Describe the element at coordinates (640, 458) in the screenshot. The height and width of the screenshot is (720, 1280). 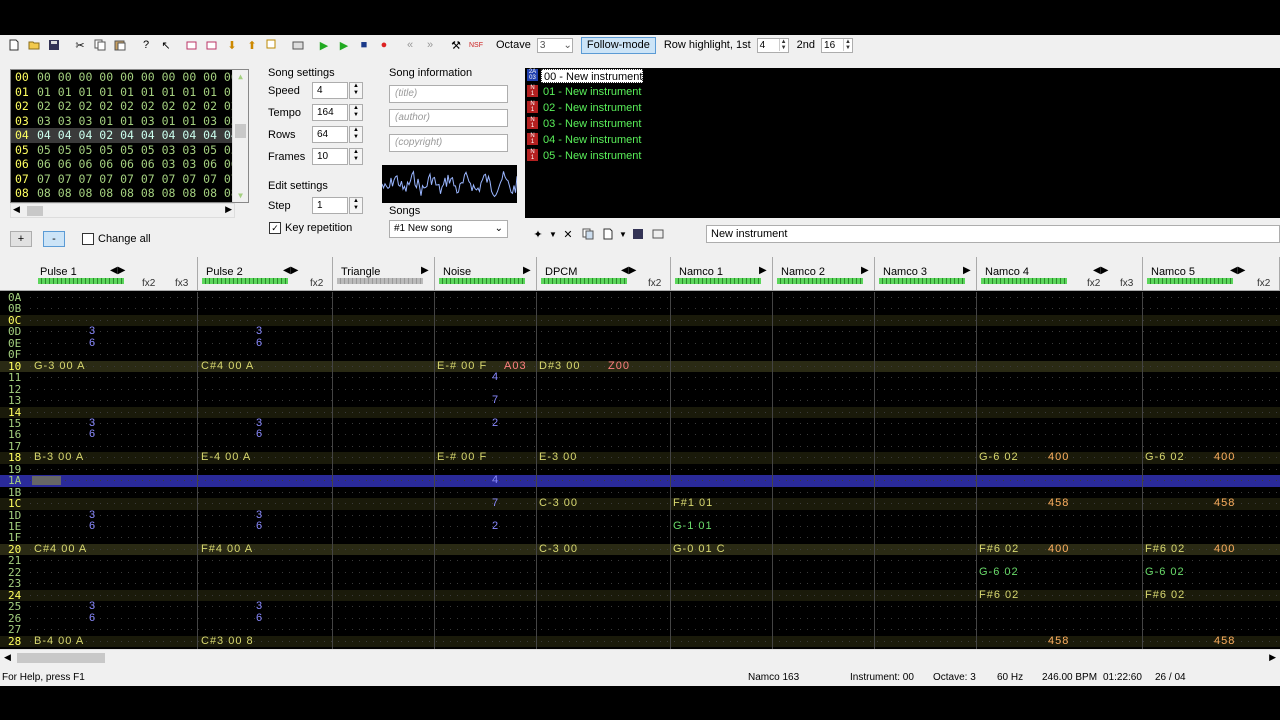
I see `pattern-row: 18` at that location.